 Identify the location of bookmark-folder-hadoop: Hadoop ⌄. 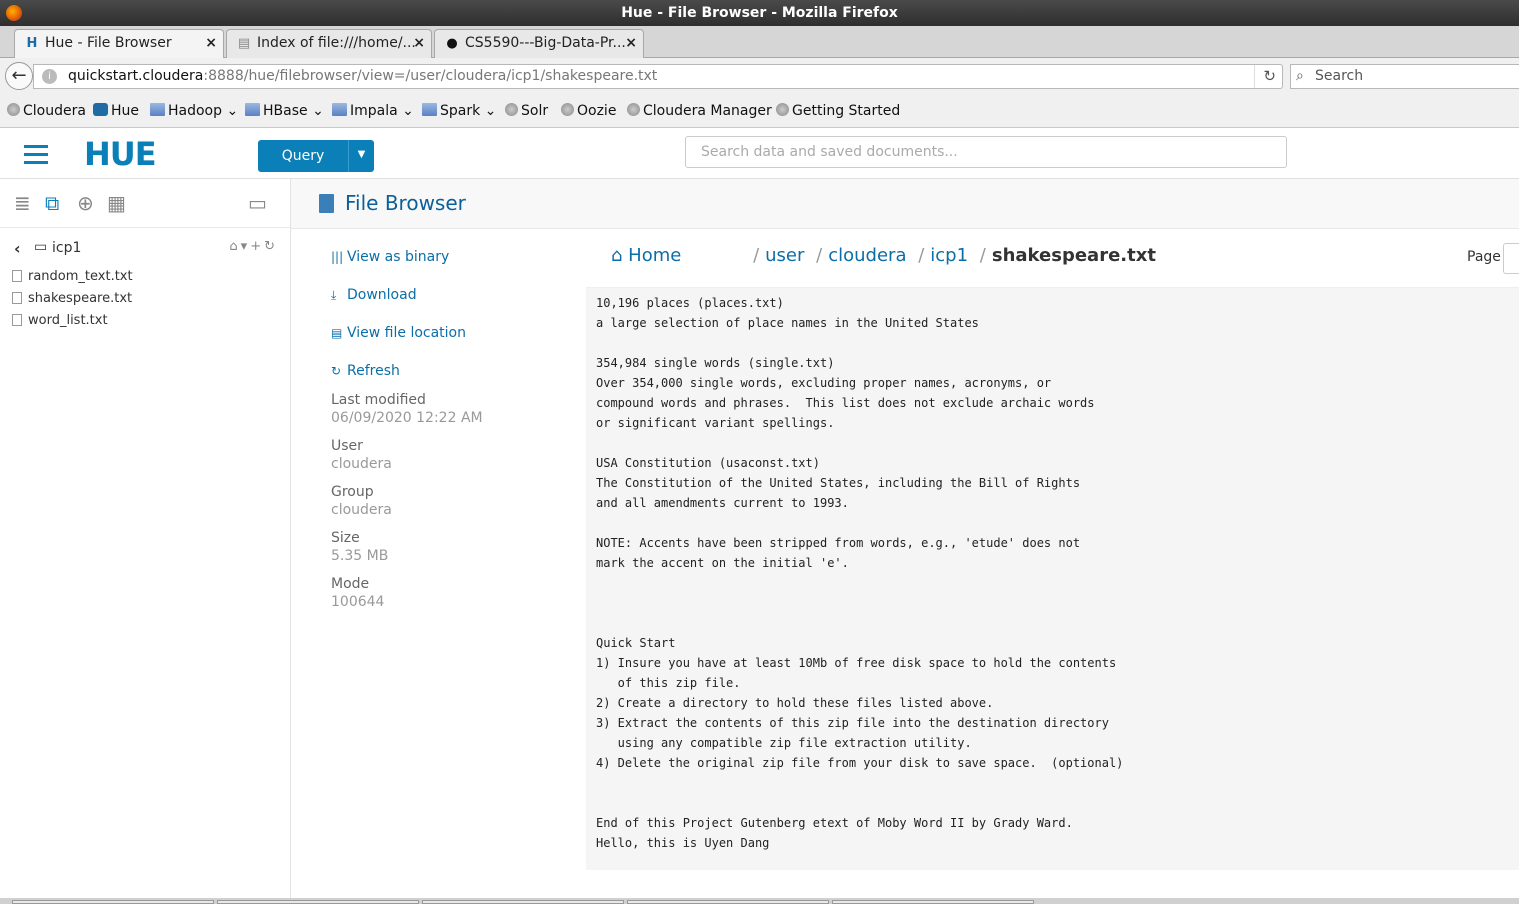
(194, 111).